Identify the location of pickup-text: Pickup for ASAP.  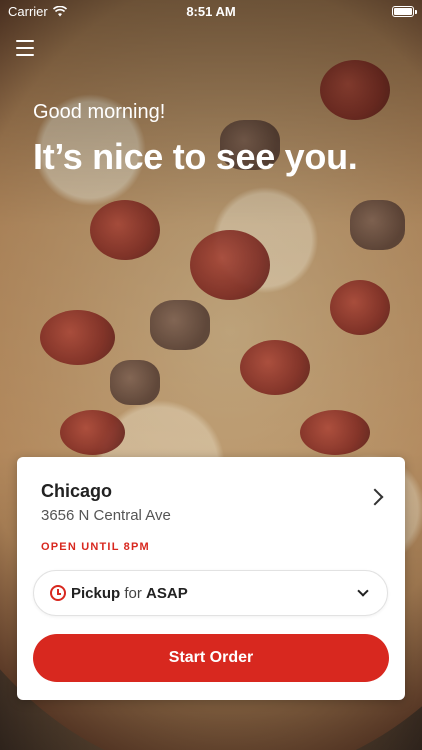
(129, 593).